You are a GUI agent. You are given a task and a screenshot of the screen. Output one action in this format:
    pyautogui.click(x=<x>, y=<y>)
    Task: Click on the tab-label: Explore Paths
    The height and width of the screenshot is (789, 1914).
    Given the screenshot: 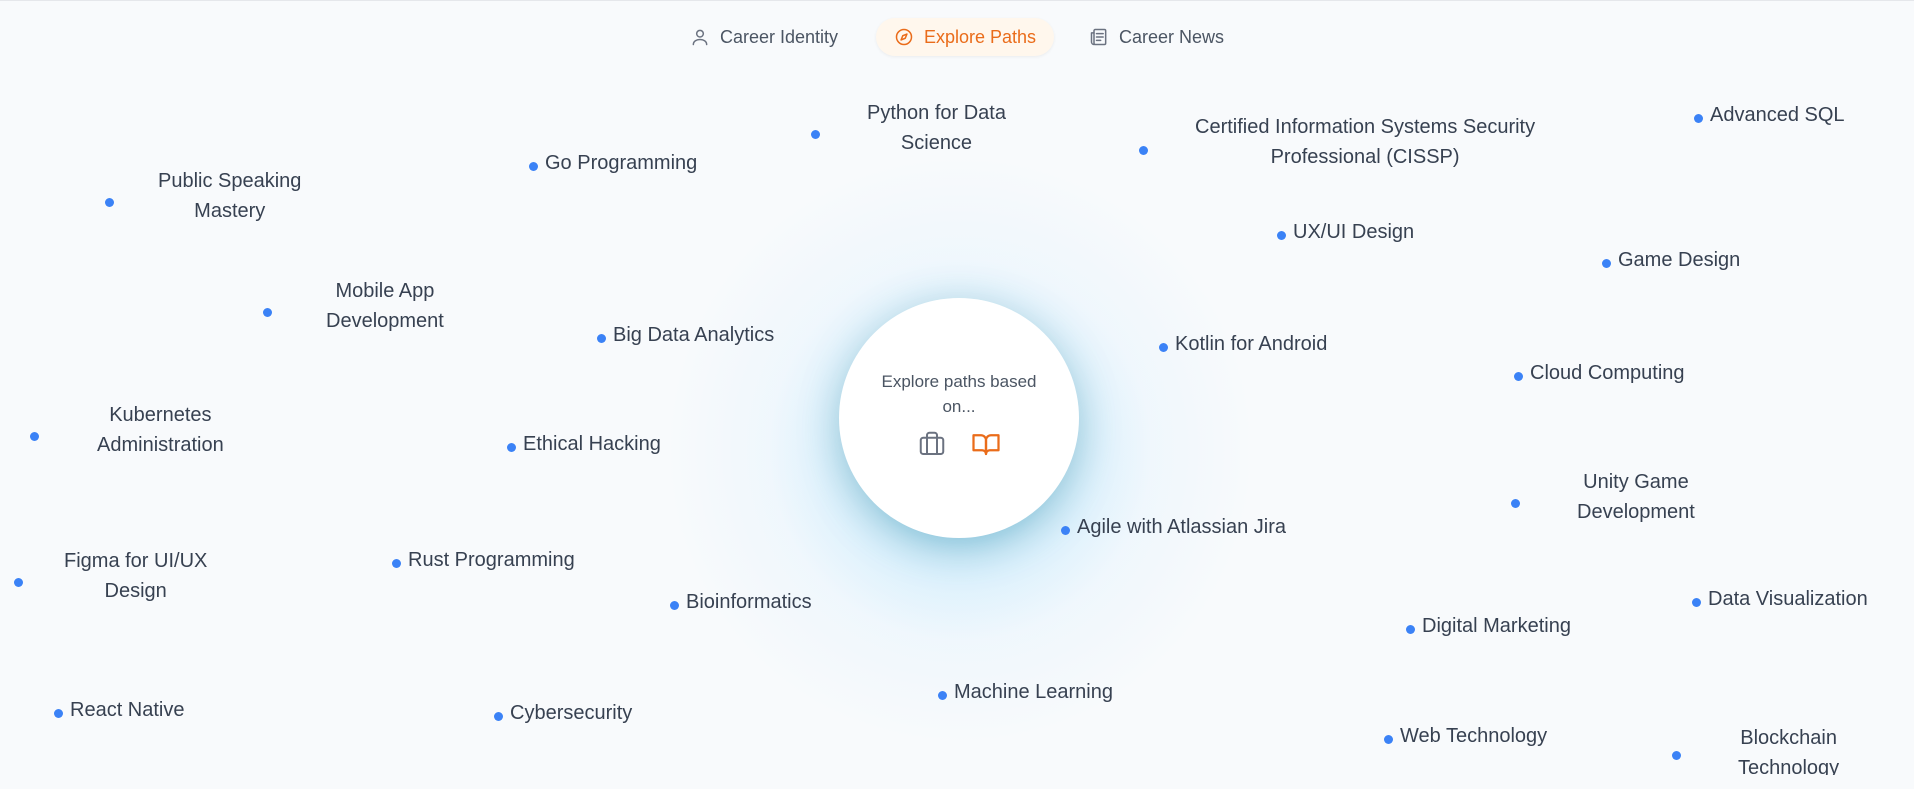 What is the action you would take?
    pyautogui.click(x=980, y=36)
    